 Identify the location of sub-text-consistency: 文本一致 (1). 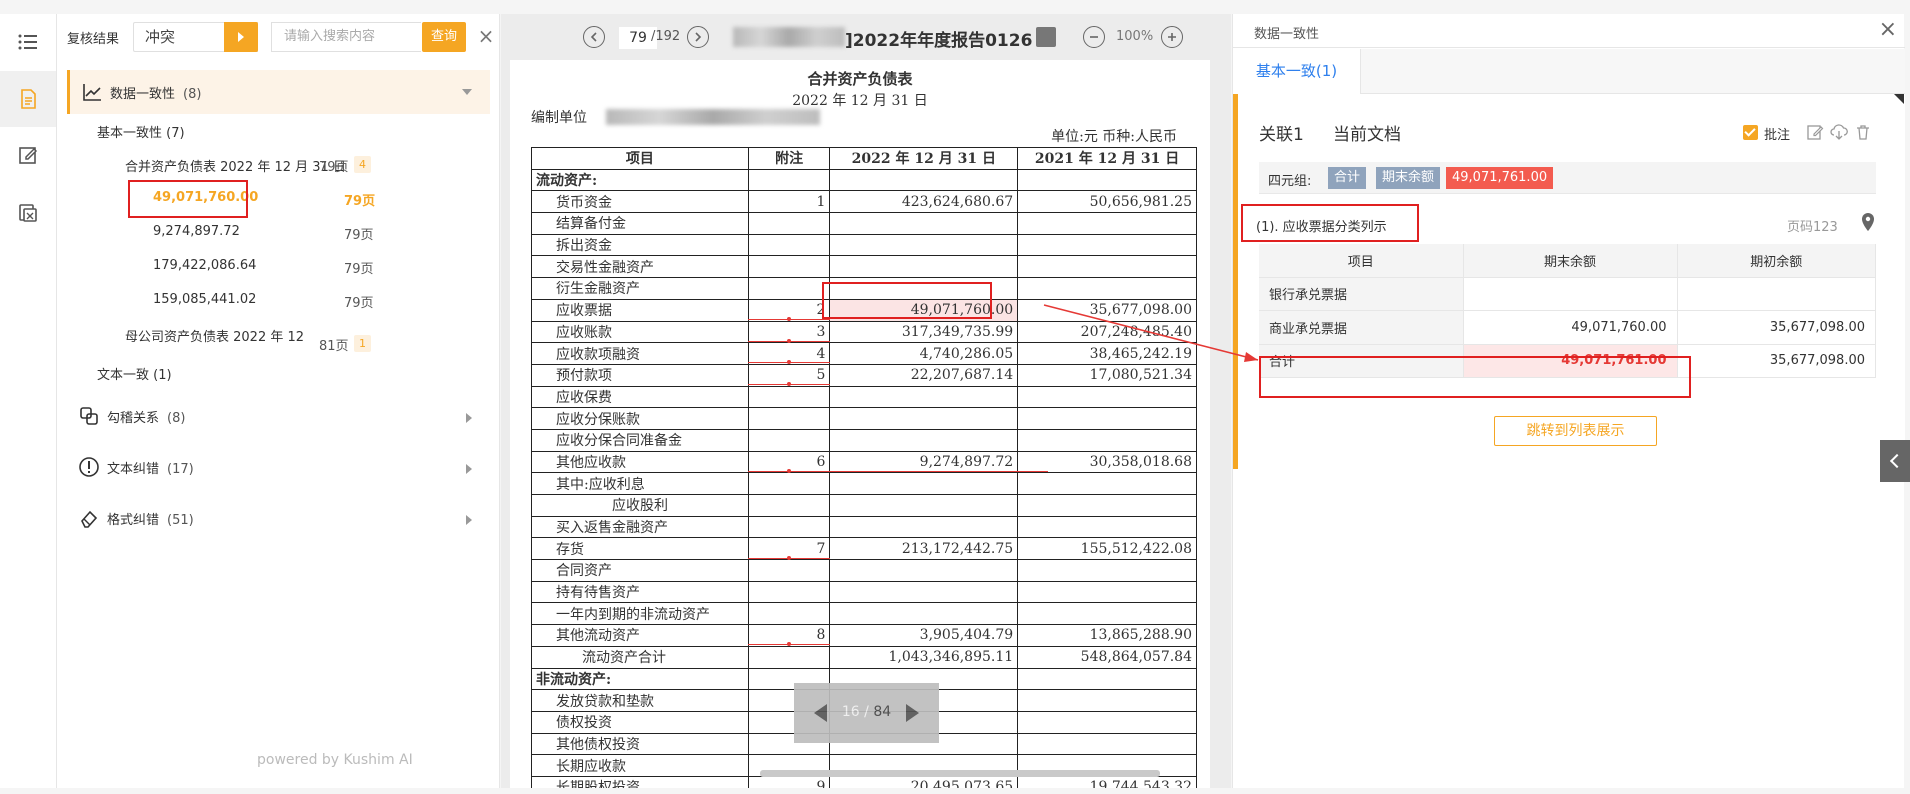
(134, 373).